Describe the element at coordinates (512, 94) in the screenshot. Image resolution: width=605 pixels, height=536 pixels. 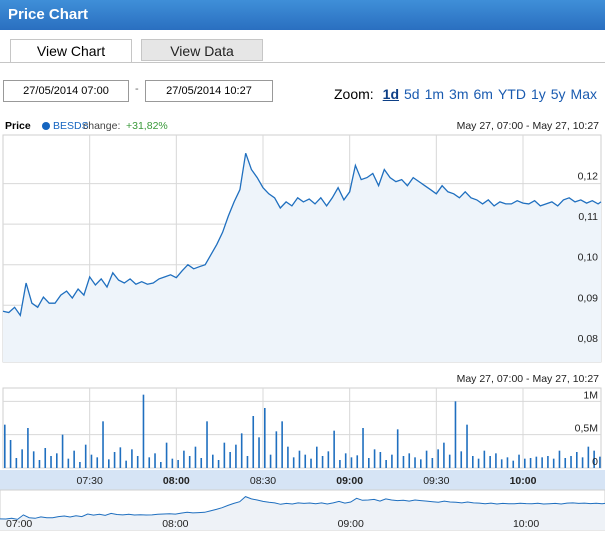
I see `zoom-ytd: YTD` at that location.